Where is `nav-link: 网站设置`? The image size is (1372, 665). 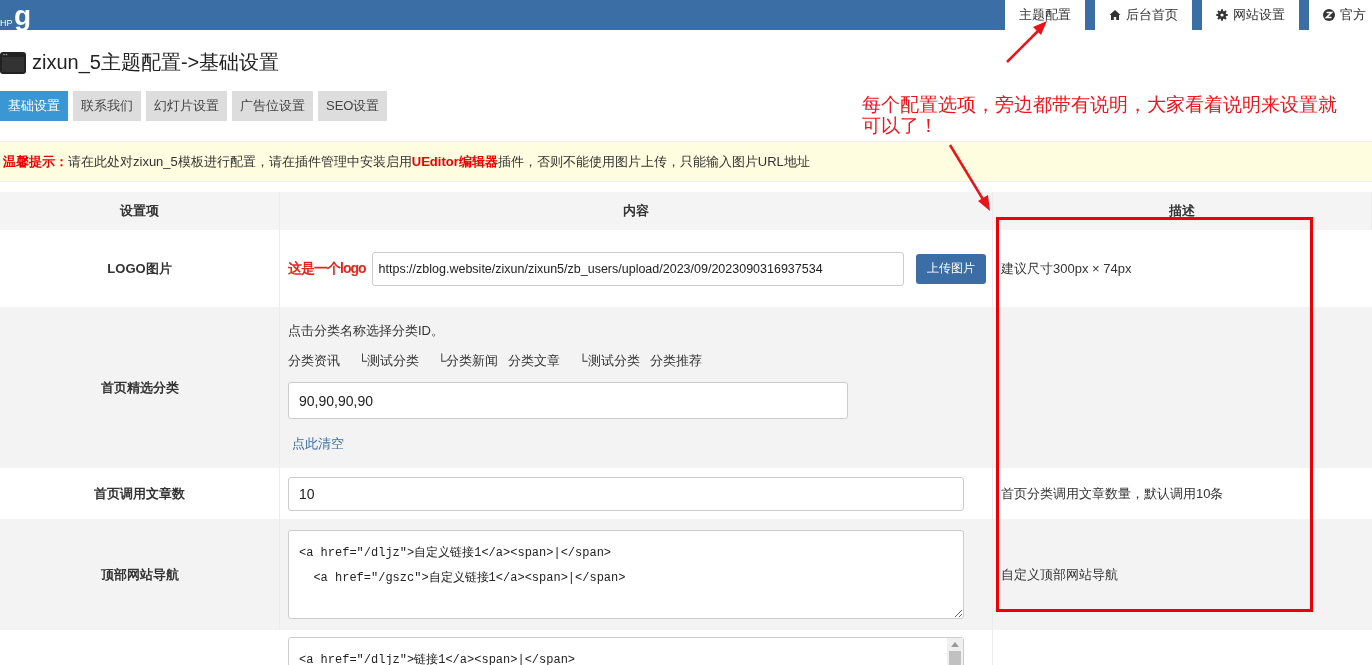 nav-link: 网站设置 is located at coordinates (1250, 15).